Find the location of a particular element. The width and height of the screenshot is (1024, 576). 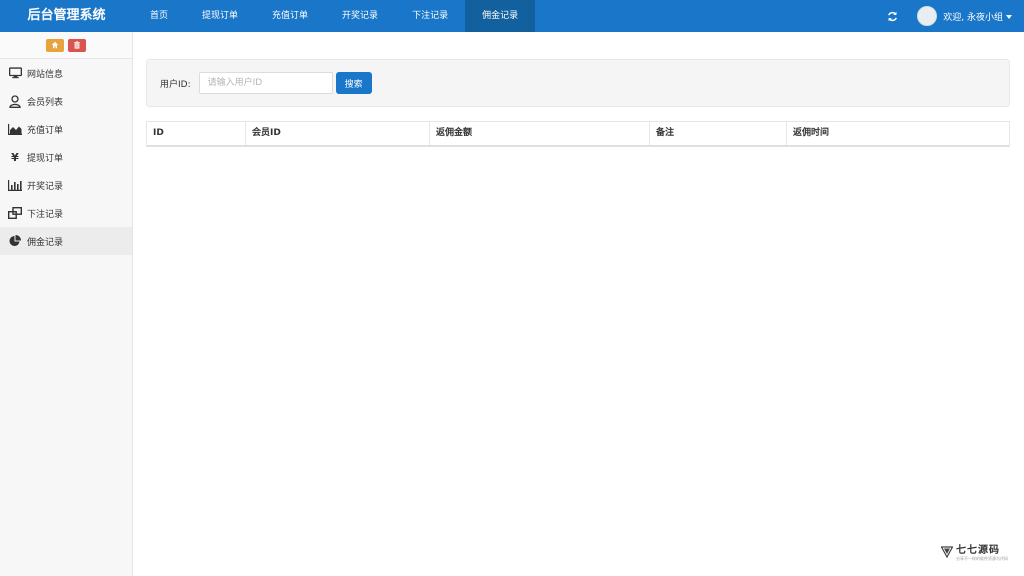

sidebar-item-lottery-records: 开奖记录 is located at coordinates (66, 185).